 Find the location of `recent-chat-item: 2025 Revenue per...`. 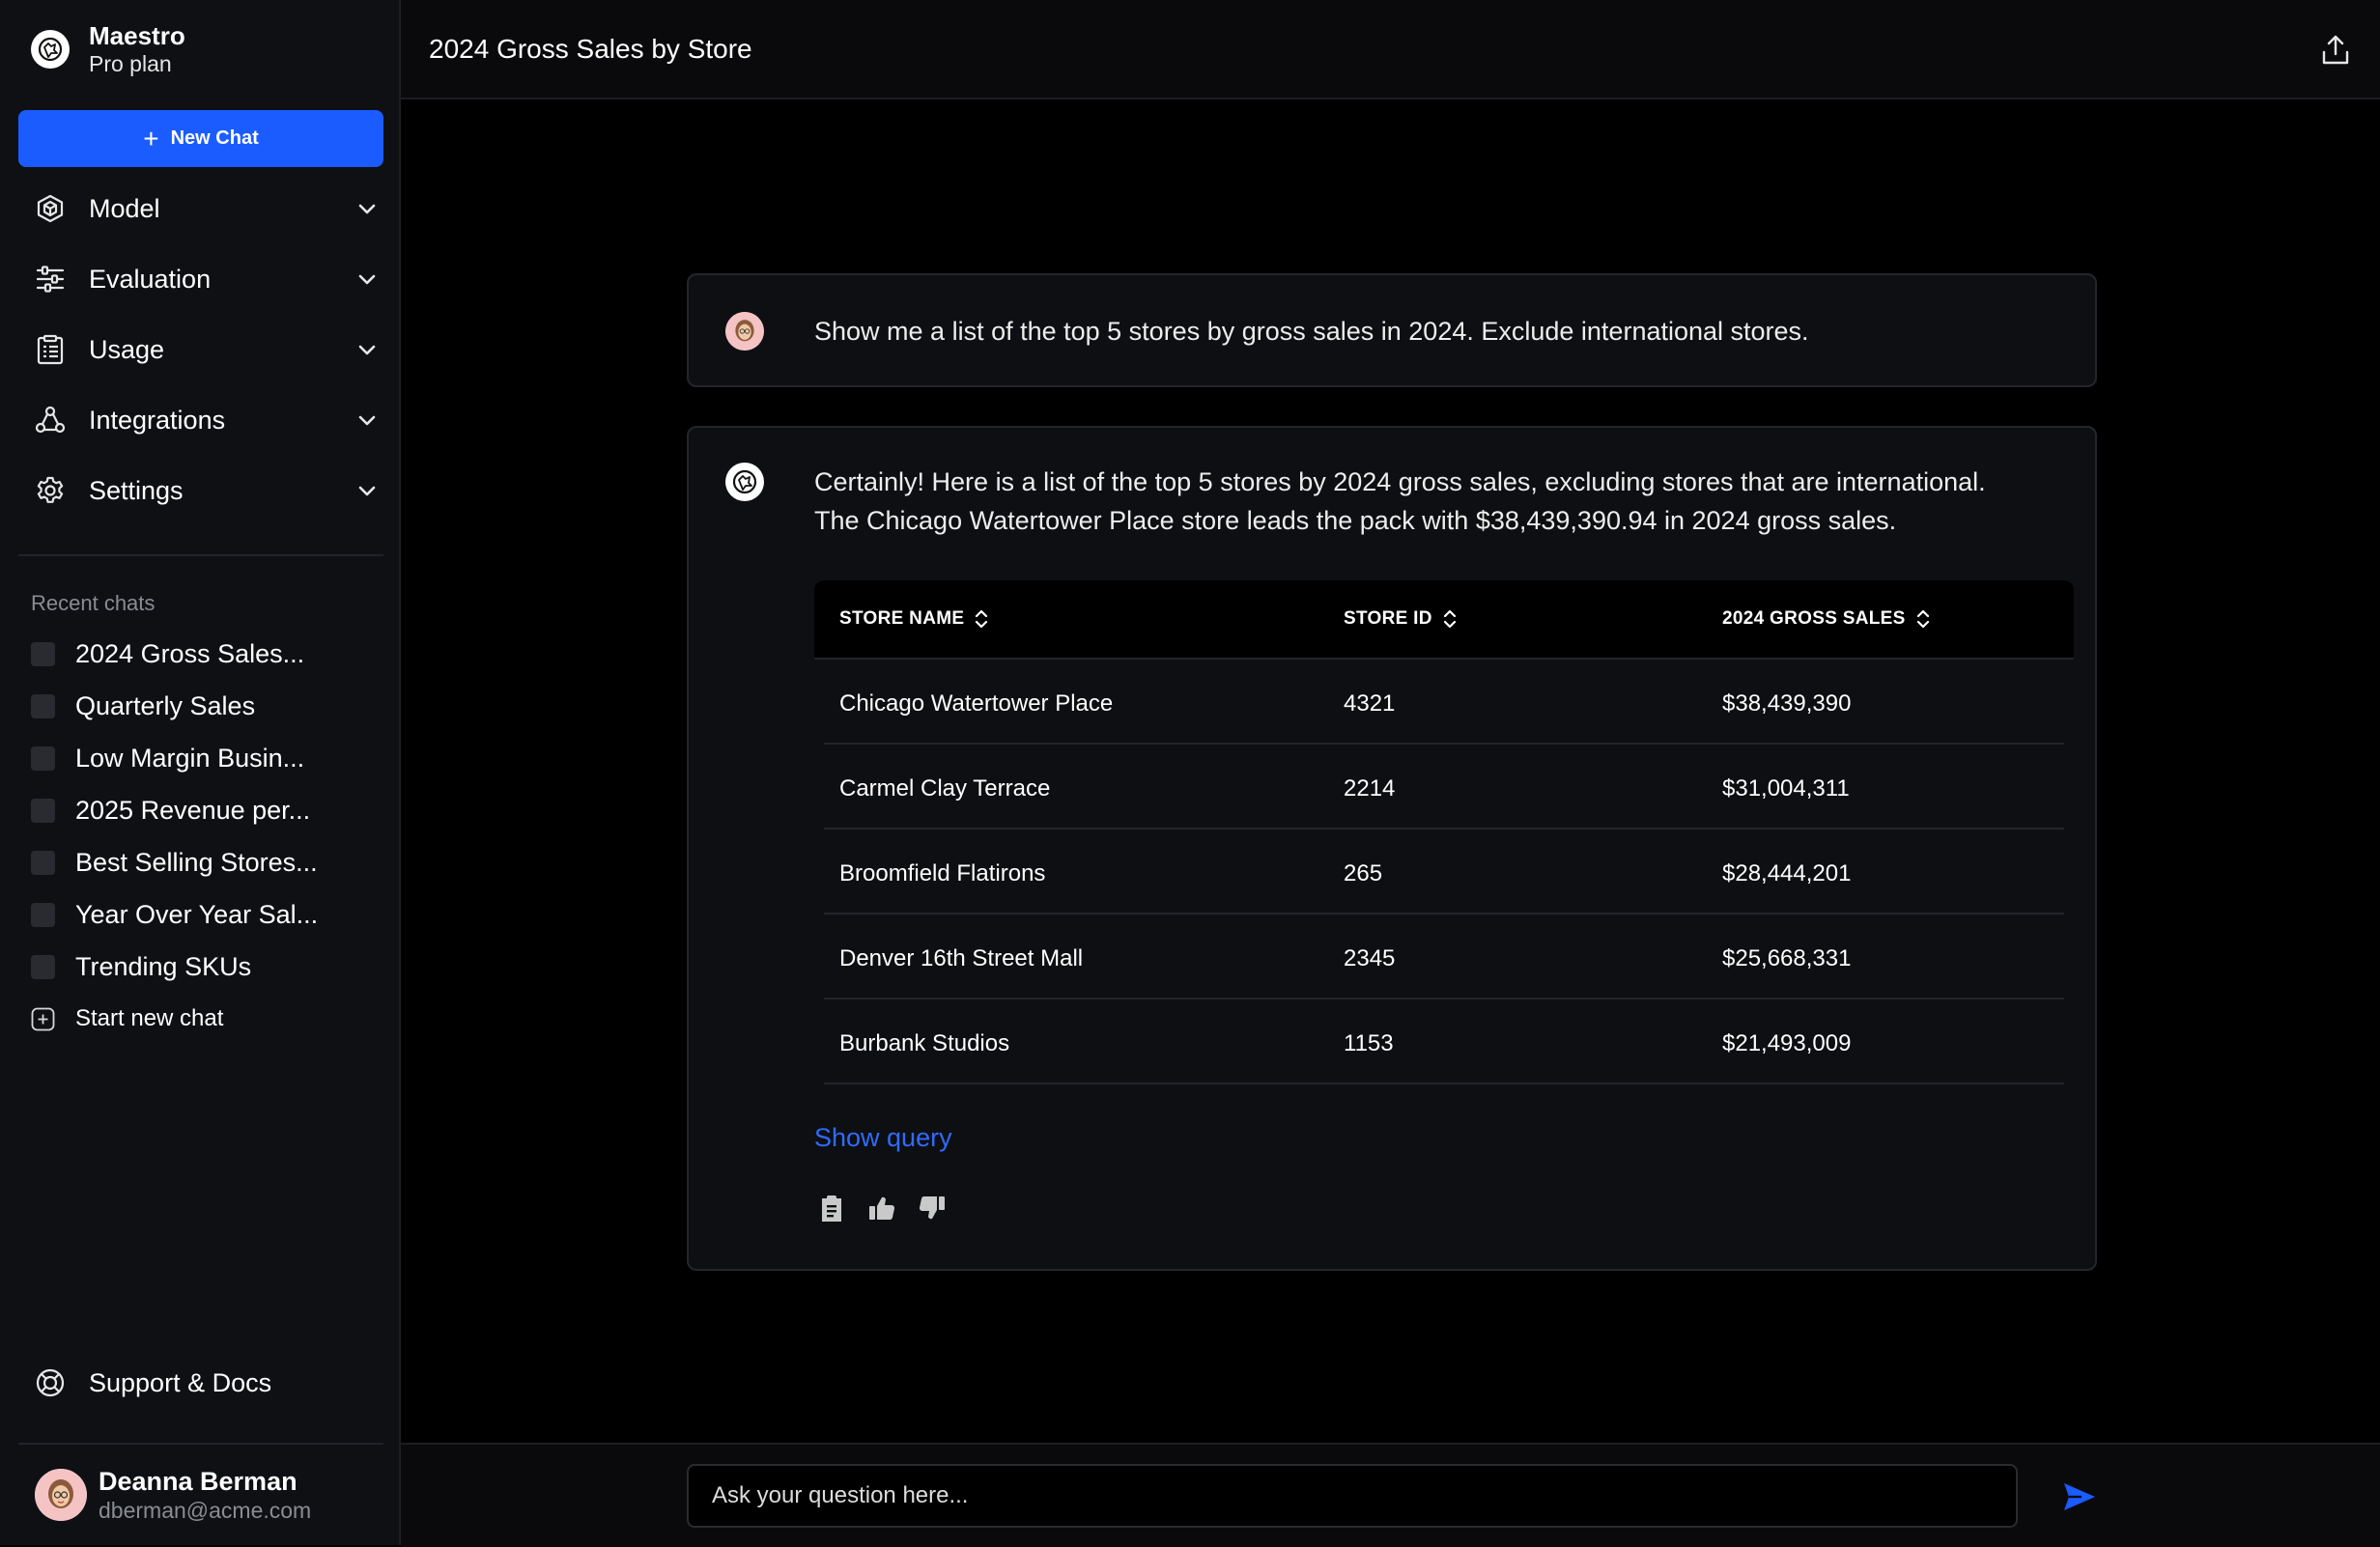

recent-chat-item: 2025 Revenue per... is located at coordinates (205, 811).